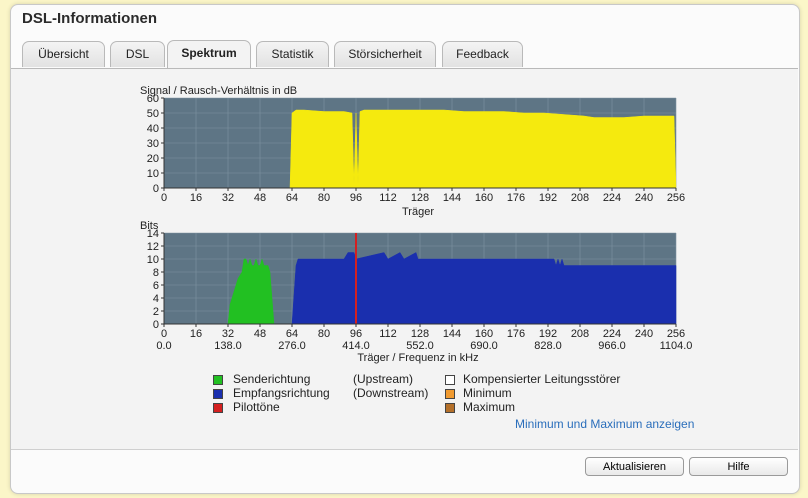 The width and height of the screenshot is (808, 498). Describe the element at coordinates (292, 346) in the screenshot. I see `freq-tick-label: 276.0` at that location.